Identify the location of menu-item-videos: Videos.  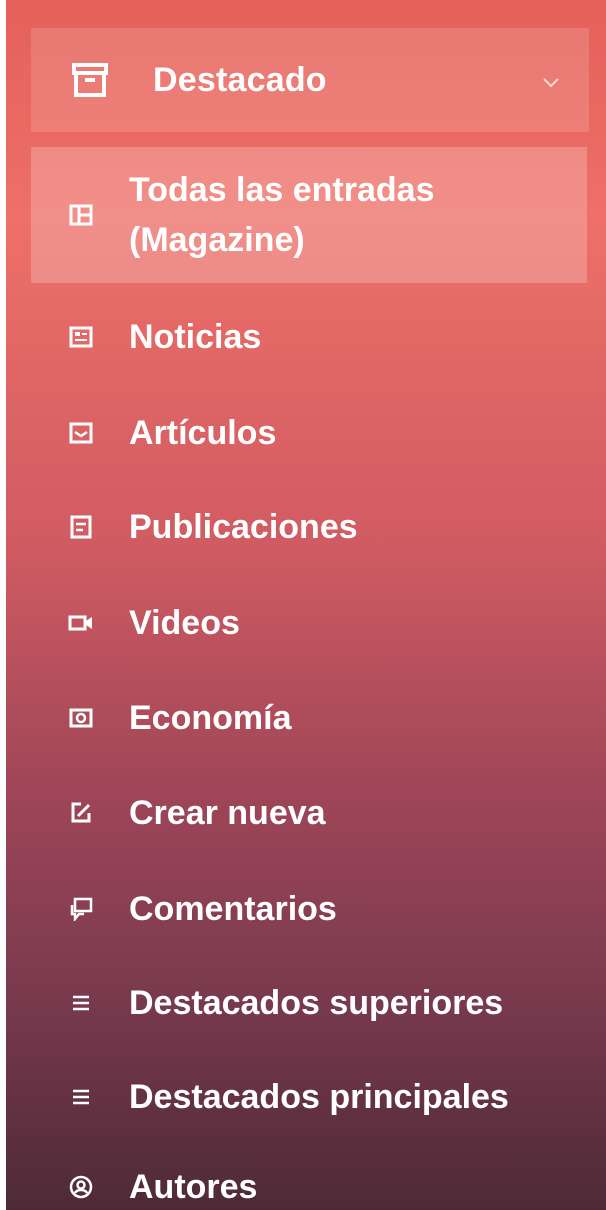
(309, 623).